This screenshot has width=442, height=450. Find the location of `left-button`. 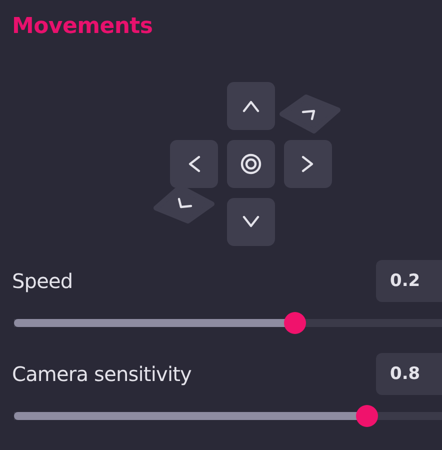

left-button is located at coordinates (194, 164).